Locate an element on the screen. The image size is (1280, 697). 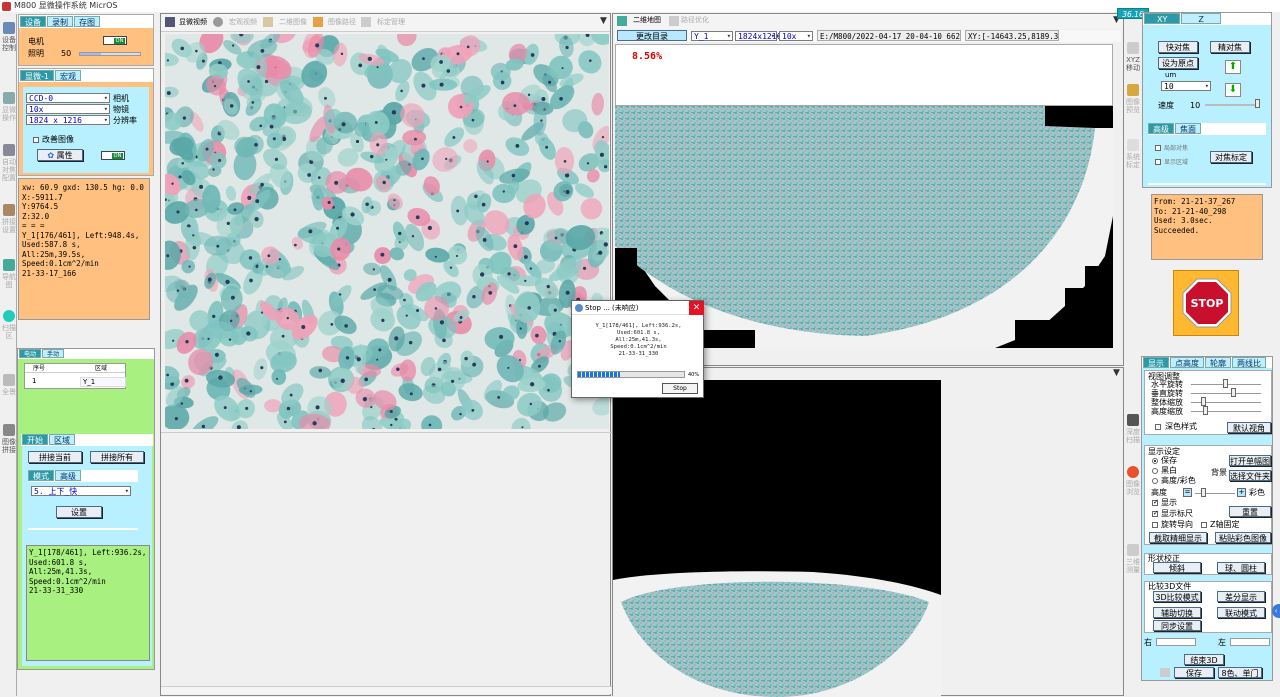
rail-item-panorama: 全景 is located at coordinates (9, 385).